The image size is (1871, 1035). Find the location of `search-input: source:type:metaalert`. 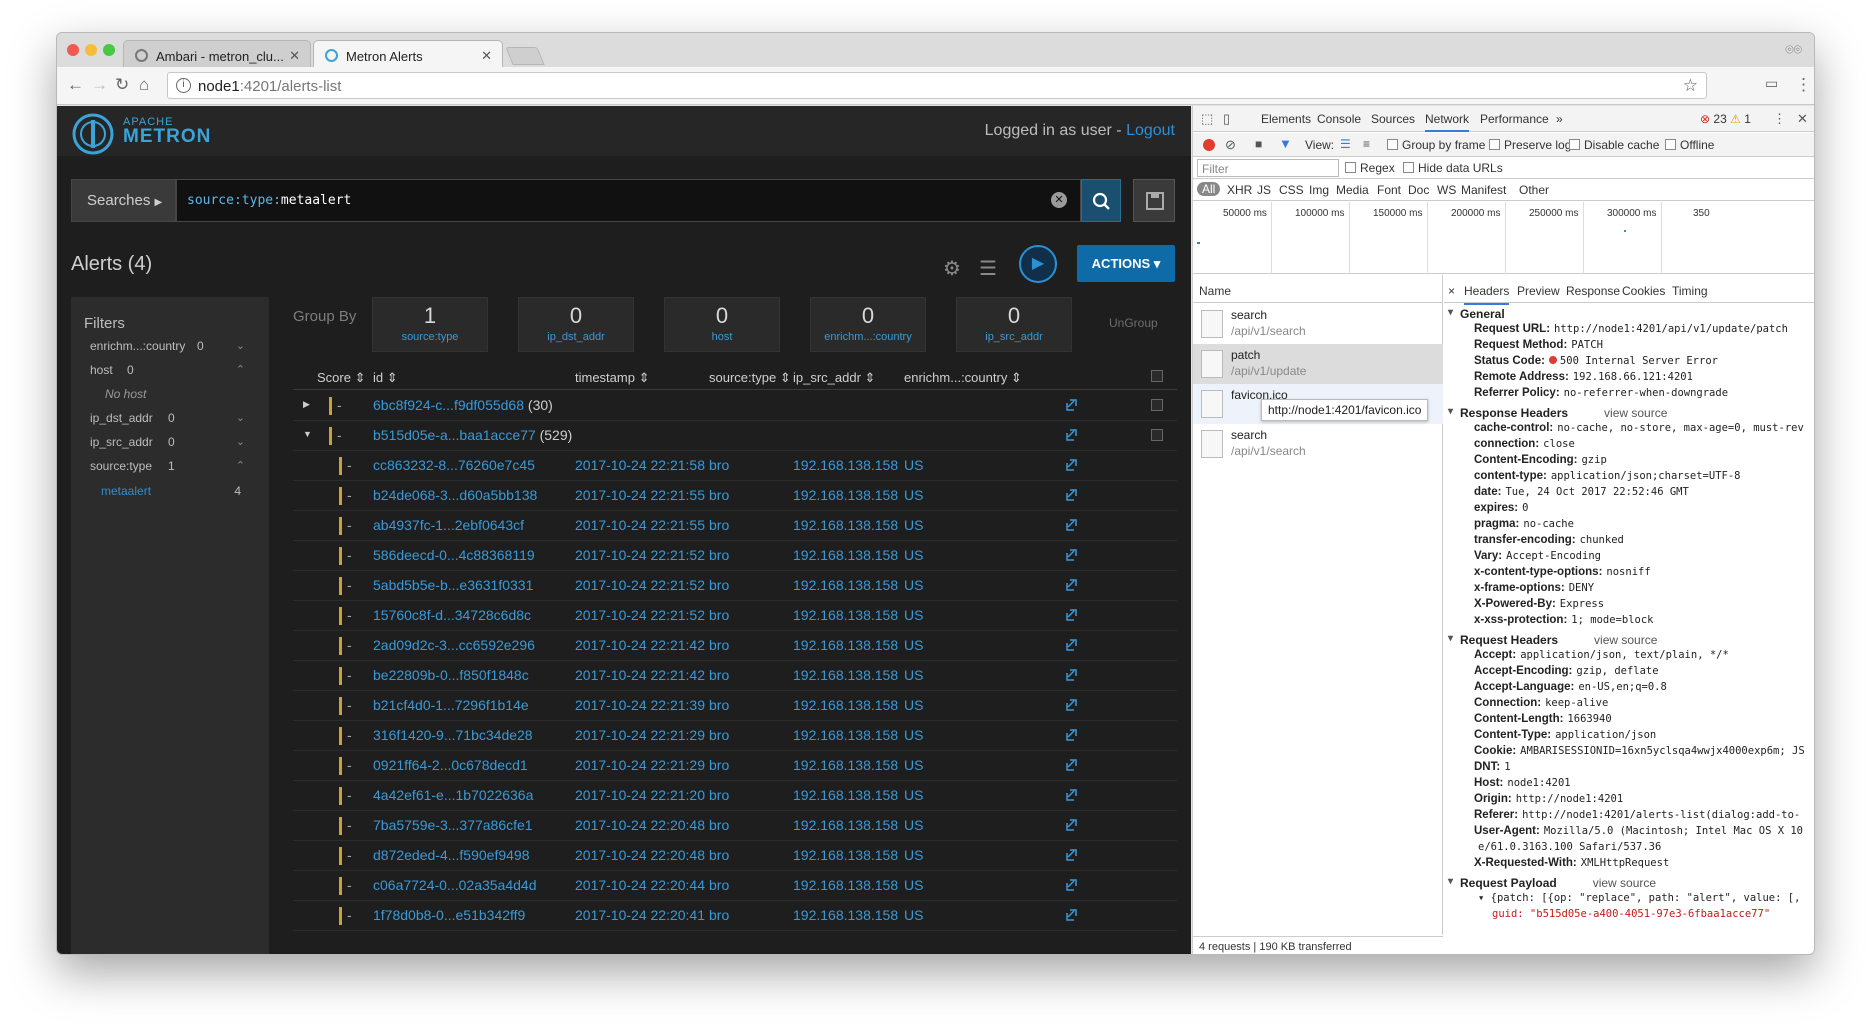

search-input: source:type:metaalert is located at coordinates (628, 200).